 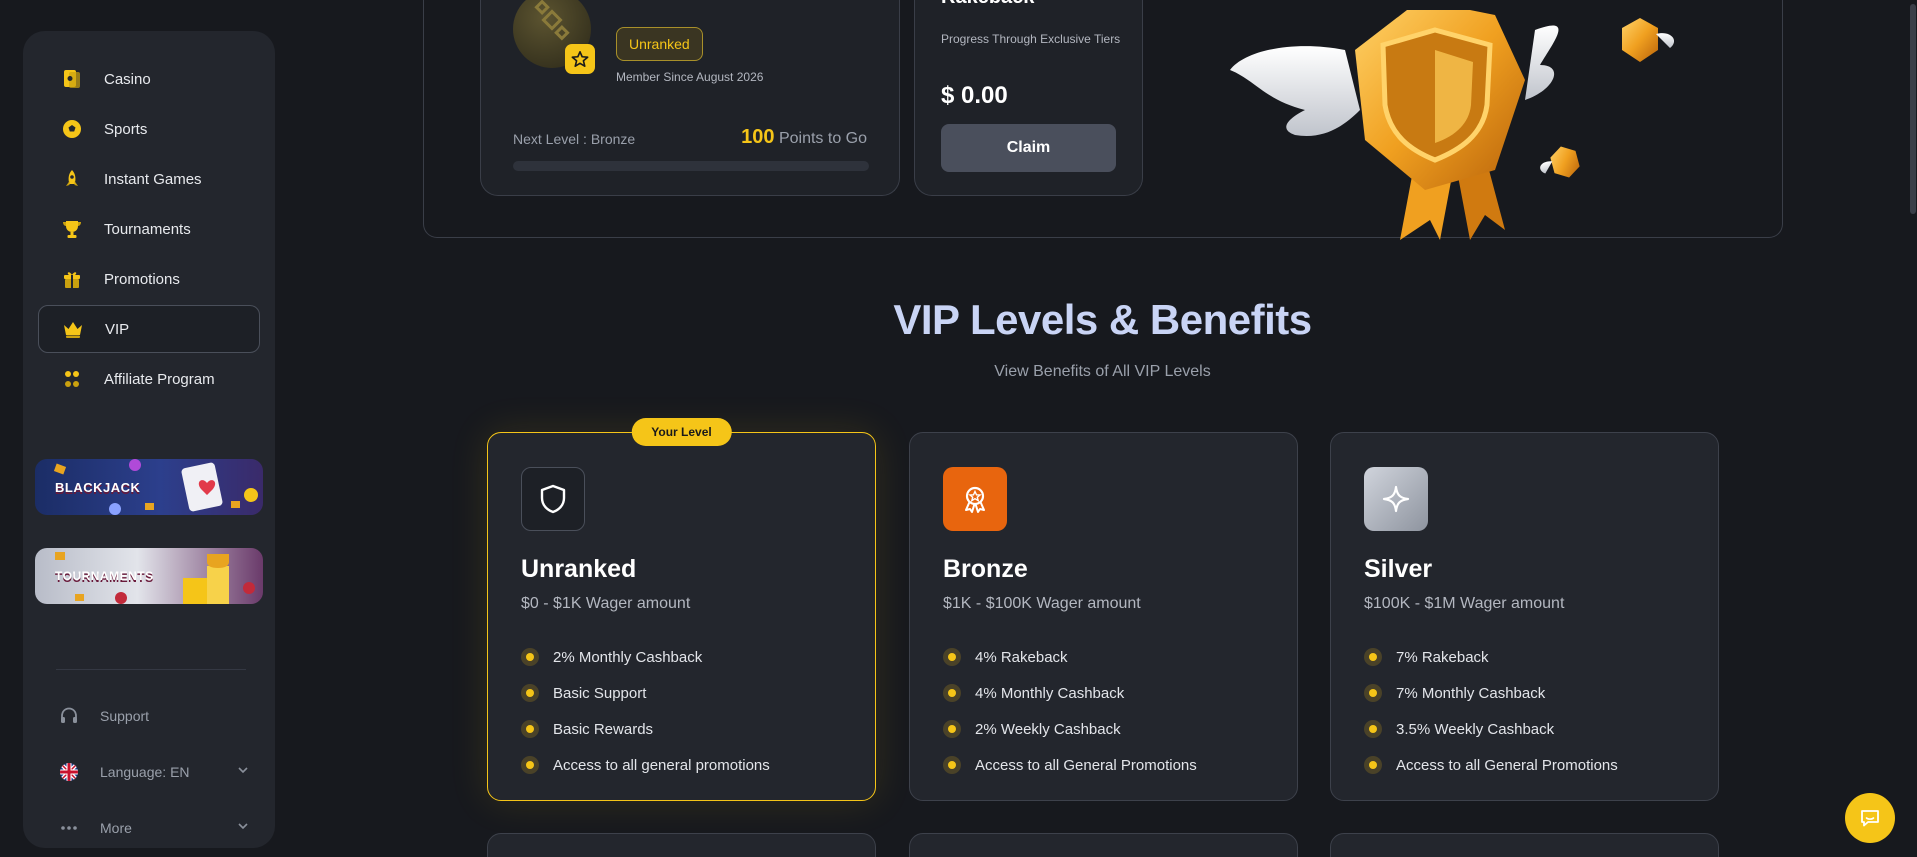 I want to click on benefit-text: 4% Monthly Cashback, so click(x=1050, y=693).